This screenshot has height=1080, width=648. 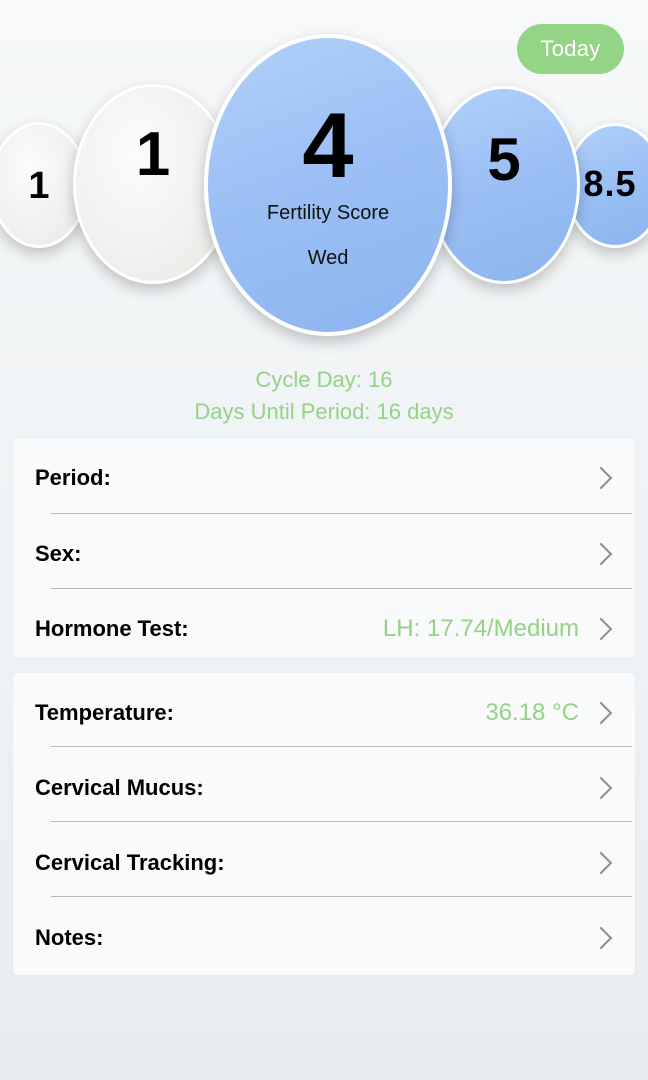 I want to click on fertility-score-value: 4, so click(x=328, y=146).